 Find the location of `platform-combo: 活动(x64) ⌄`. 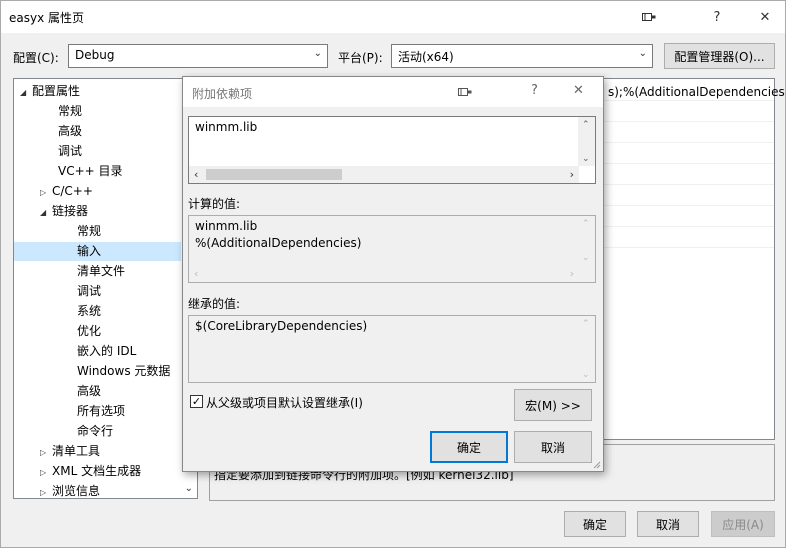

platform-combo: 活动(x64) ⌄ is located at coordinates (522, 56).